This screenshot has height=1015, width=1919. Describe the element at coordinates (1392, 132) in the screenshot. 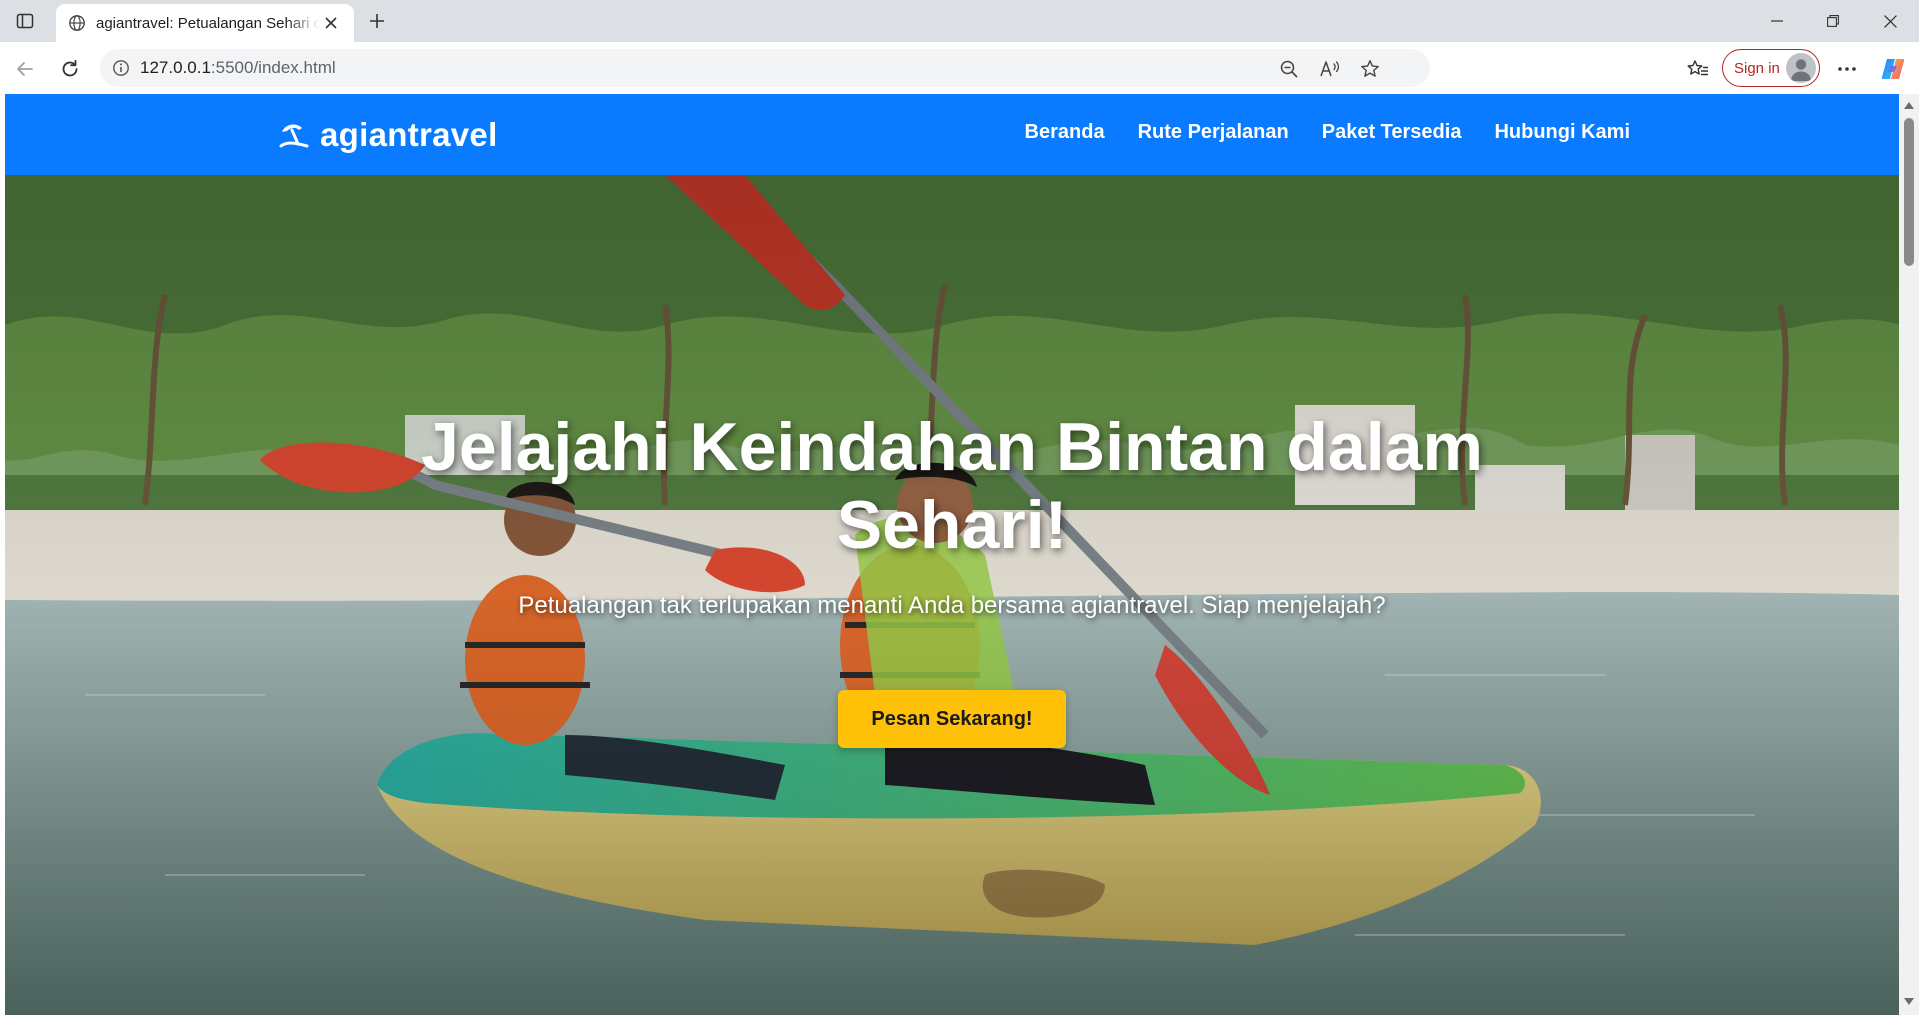

I see `nav-link-paket-tersedia: Paket Tersedia` at that location.